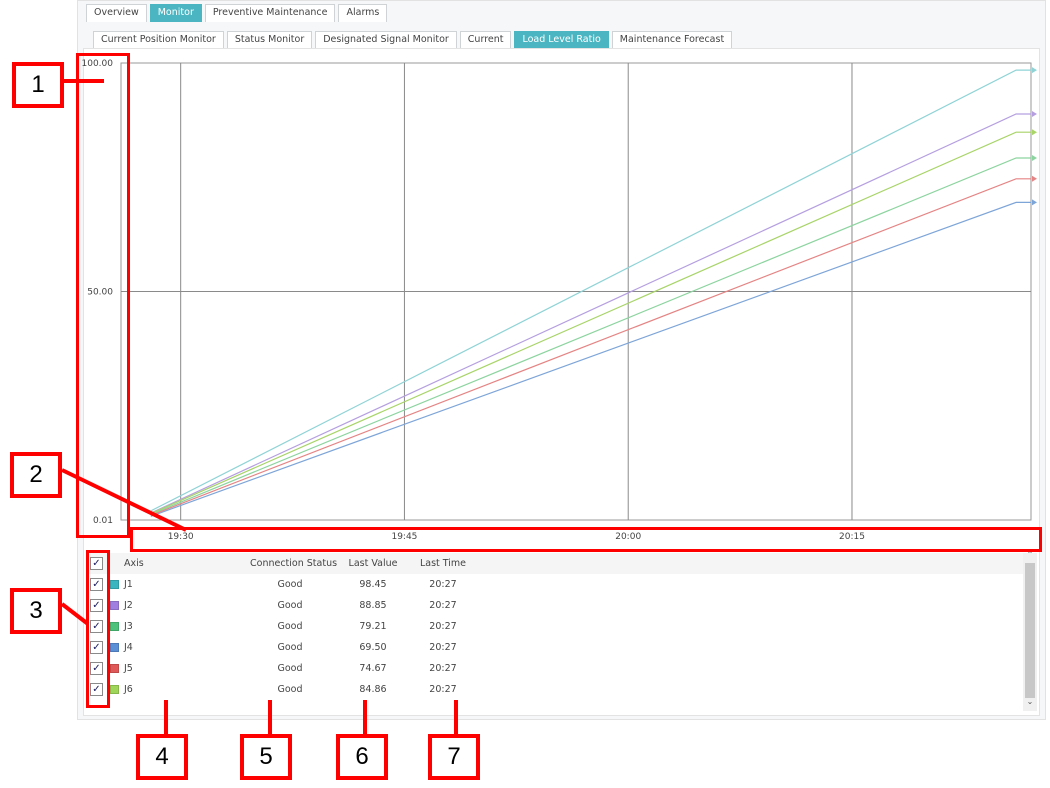 This screenshot has height=788, width=1050. What do you see at coordinates (293, 563) in the screenshot?
I see `header-connection-status: Connection Status` at bounding box center [293, 563].